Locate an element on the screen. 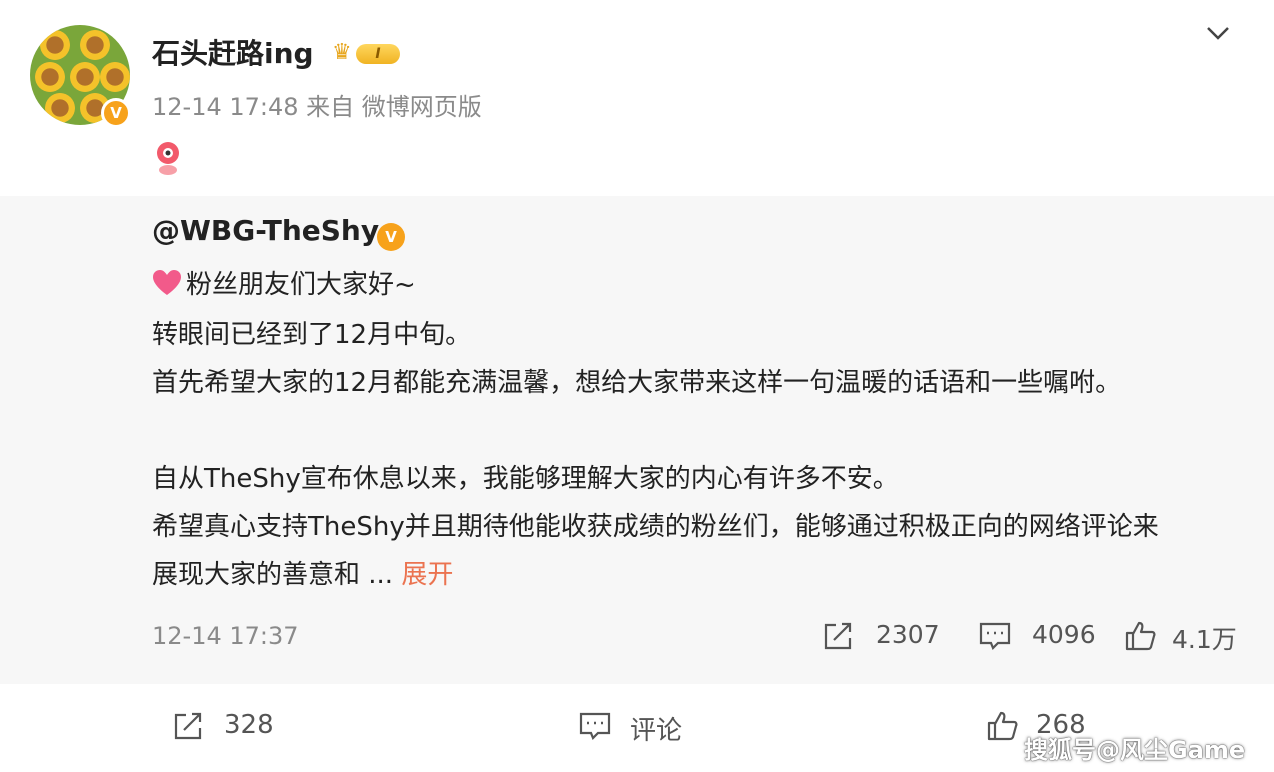 The width and height of the screenshot is (1274, 772). expand-link: 展开 is located at coordinates (427, 575).